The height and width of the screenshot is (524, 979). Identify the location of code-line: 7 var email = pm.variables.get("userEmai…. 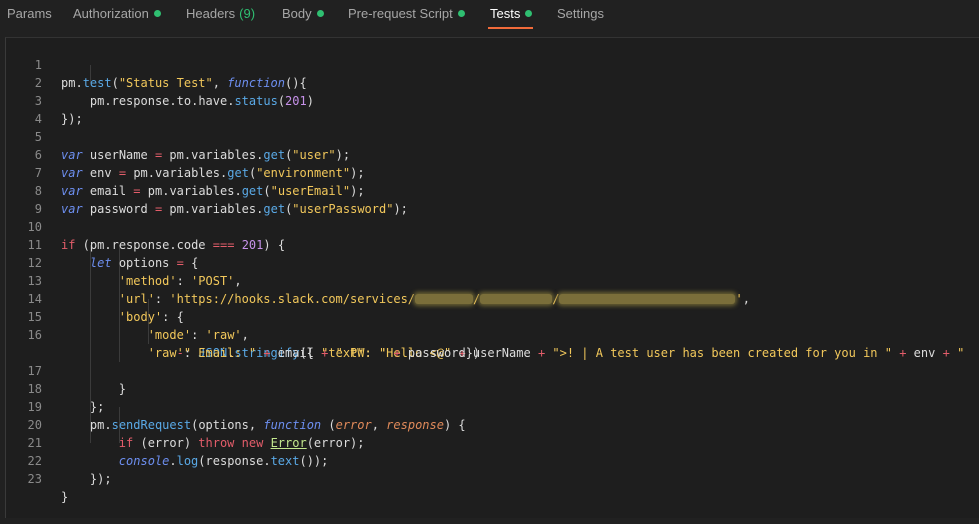
(492, 172).